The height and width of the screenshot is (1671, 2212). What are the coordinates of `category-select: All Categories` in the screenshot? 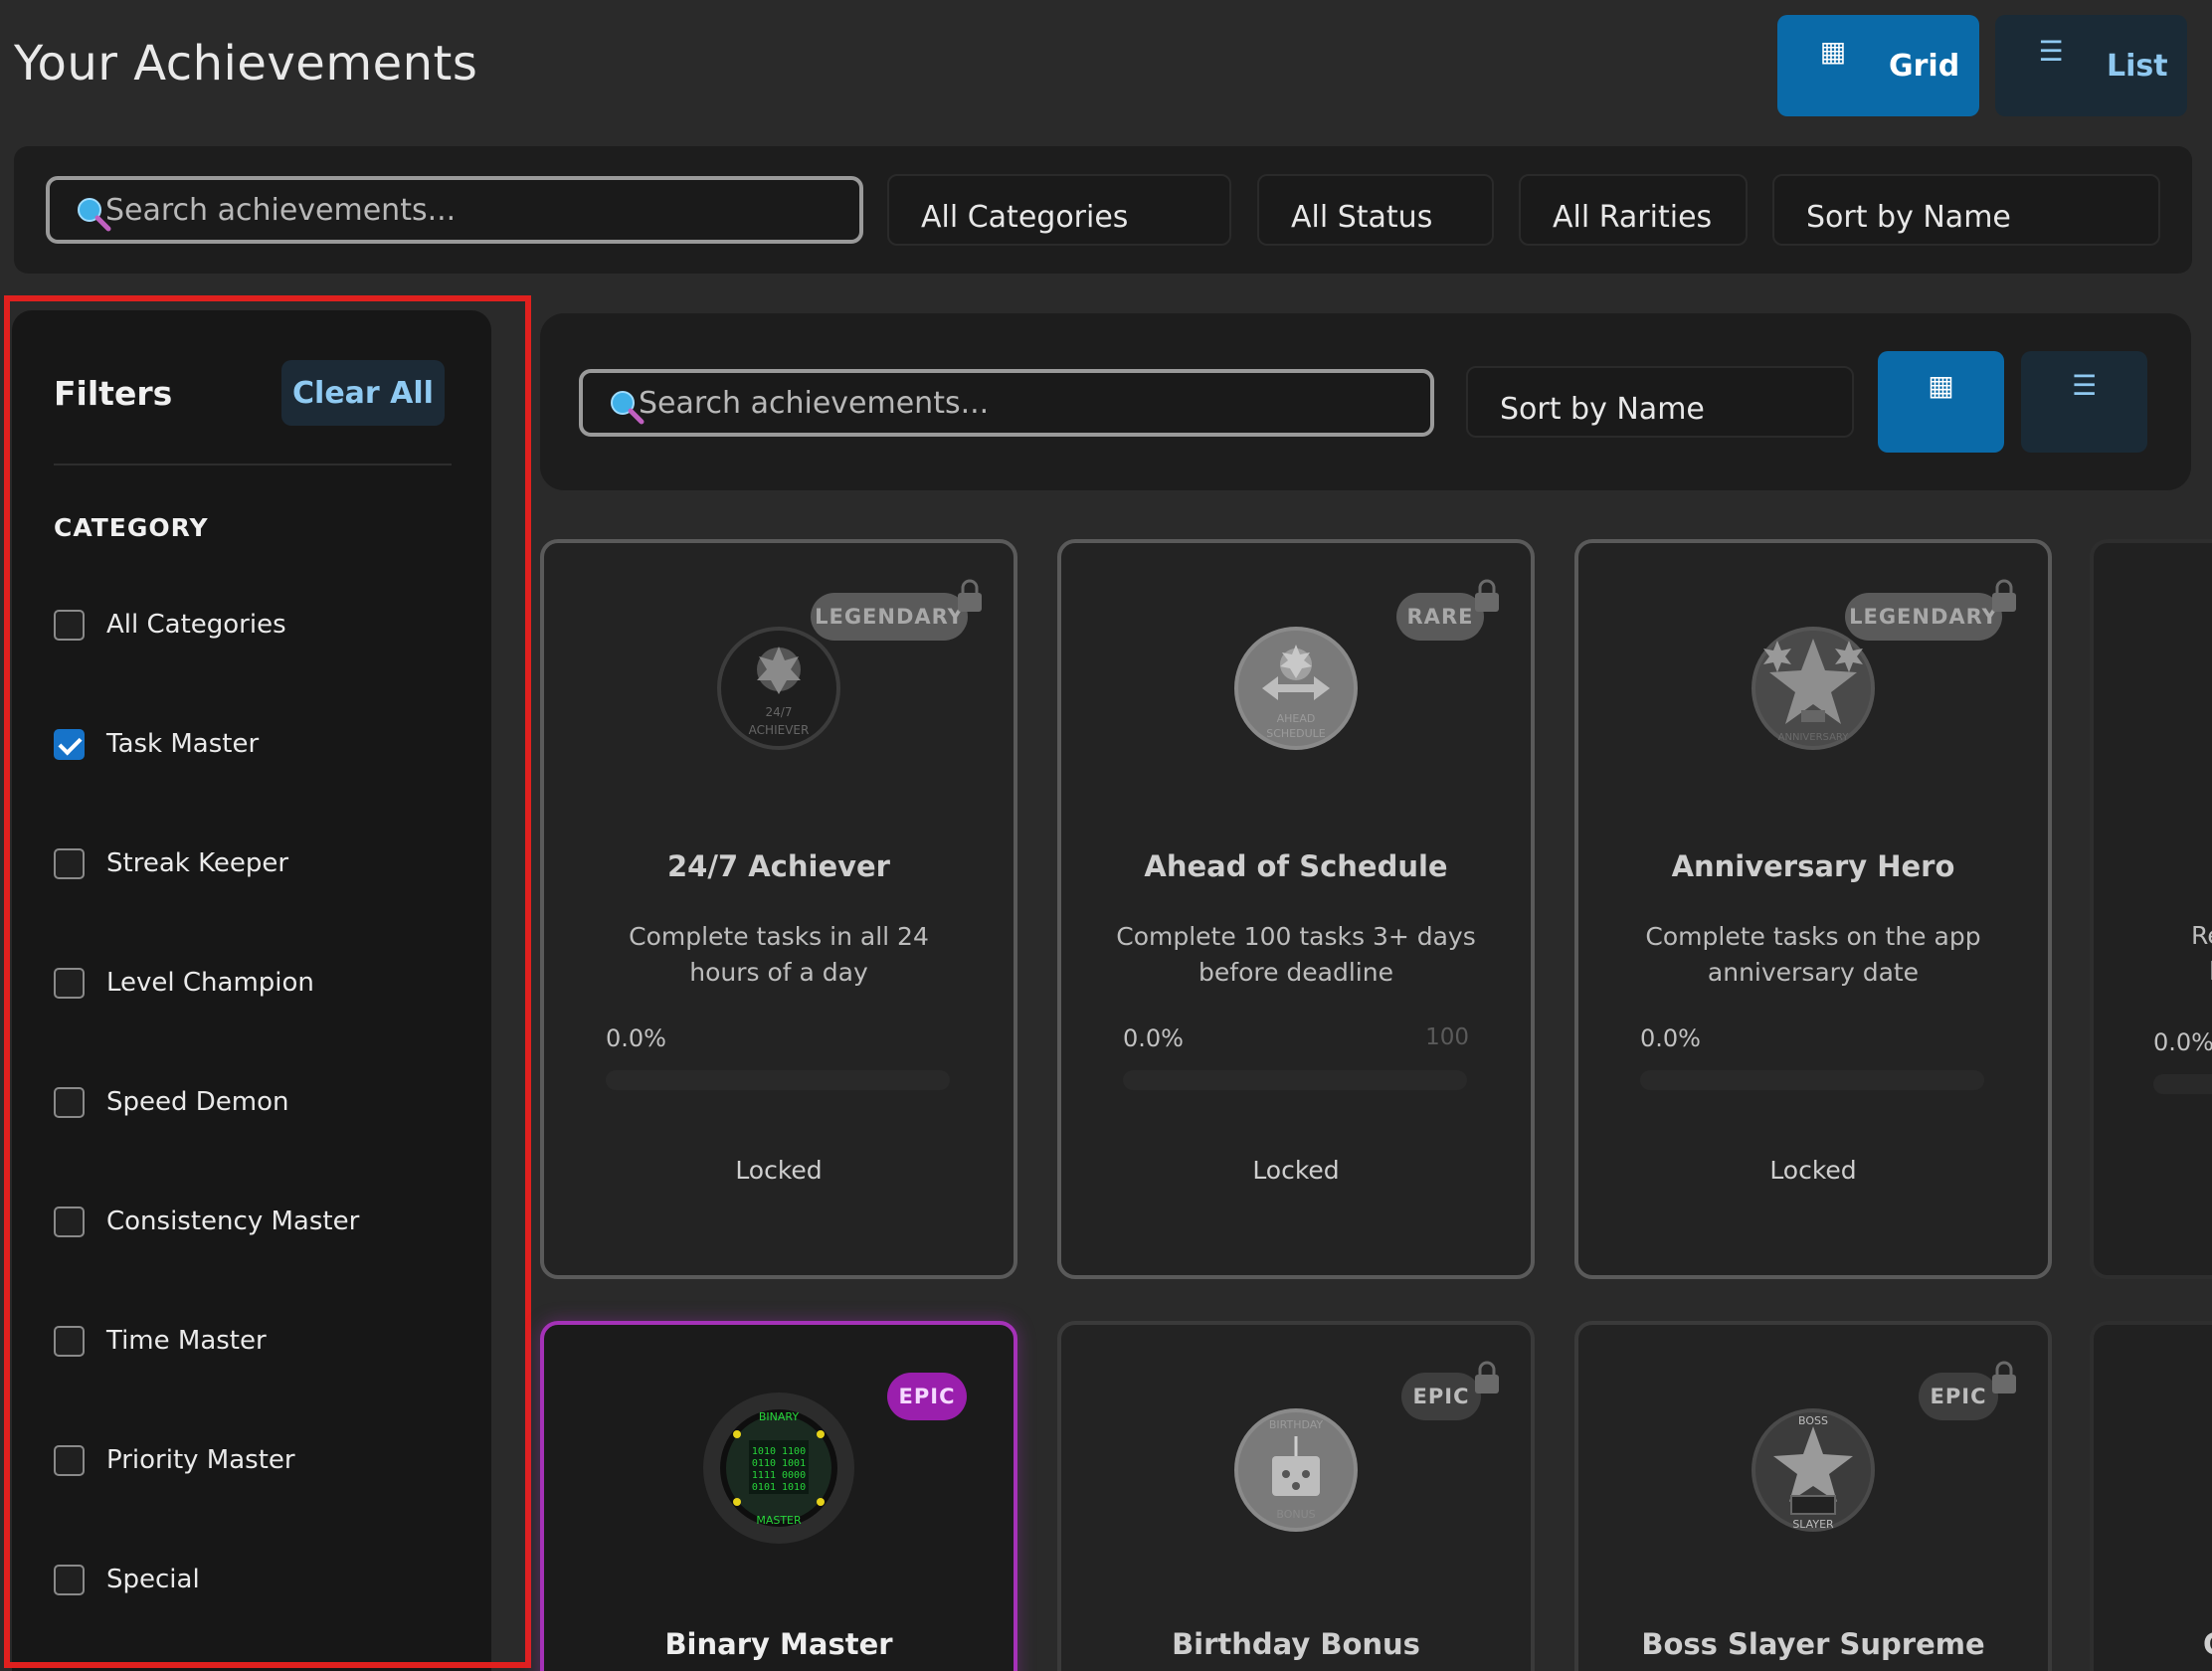 It's located at (1059, 210).